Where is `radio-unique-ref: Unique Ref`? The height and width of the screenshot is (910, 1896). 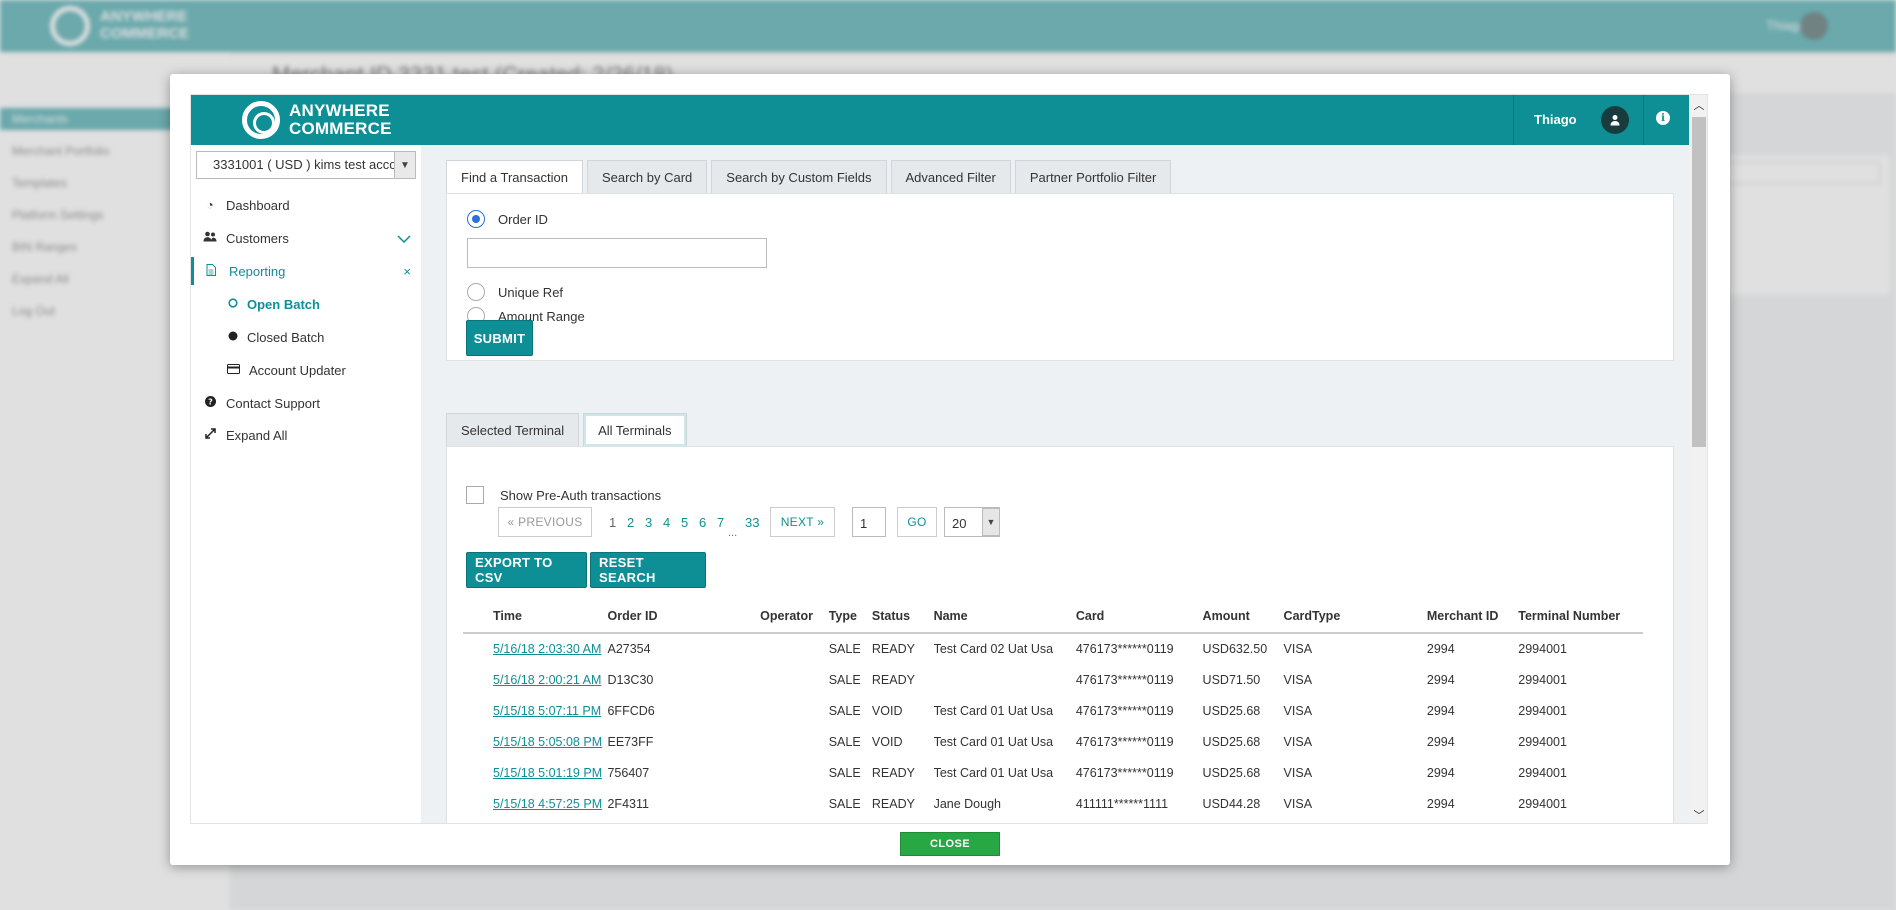
radio-unique-ref: Unique Ref is located at coordinates (515, 292).